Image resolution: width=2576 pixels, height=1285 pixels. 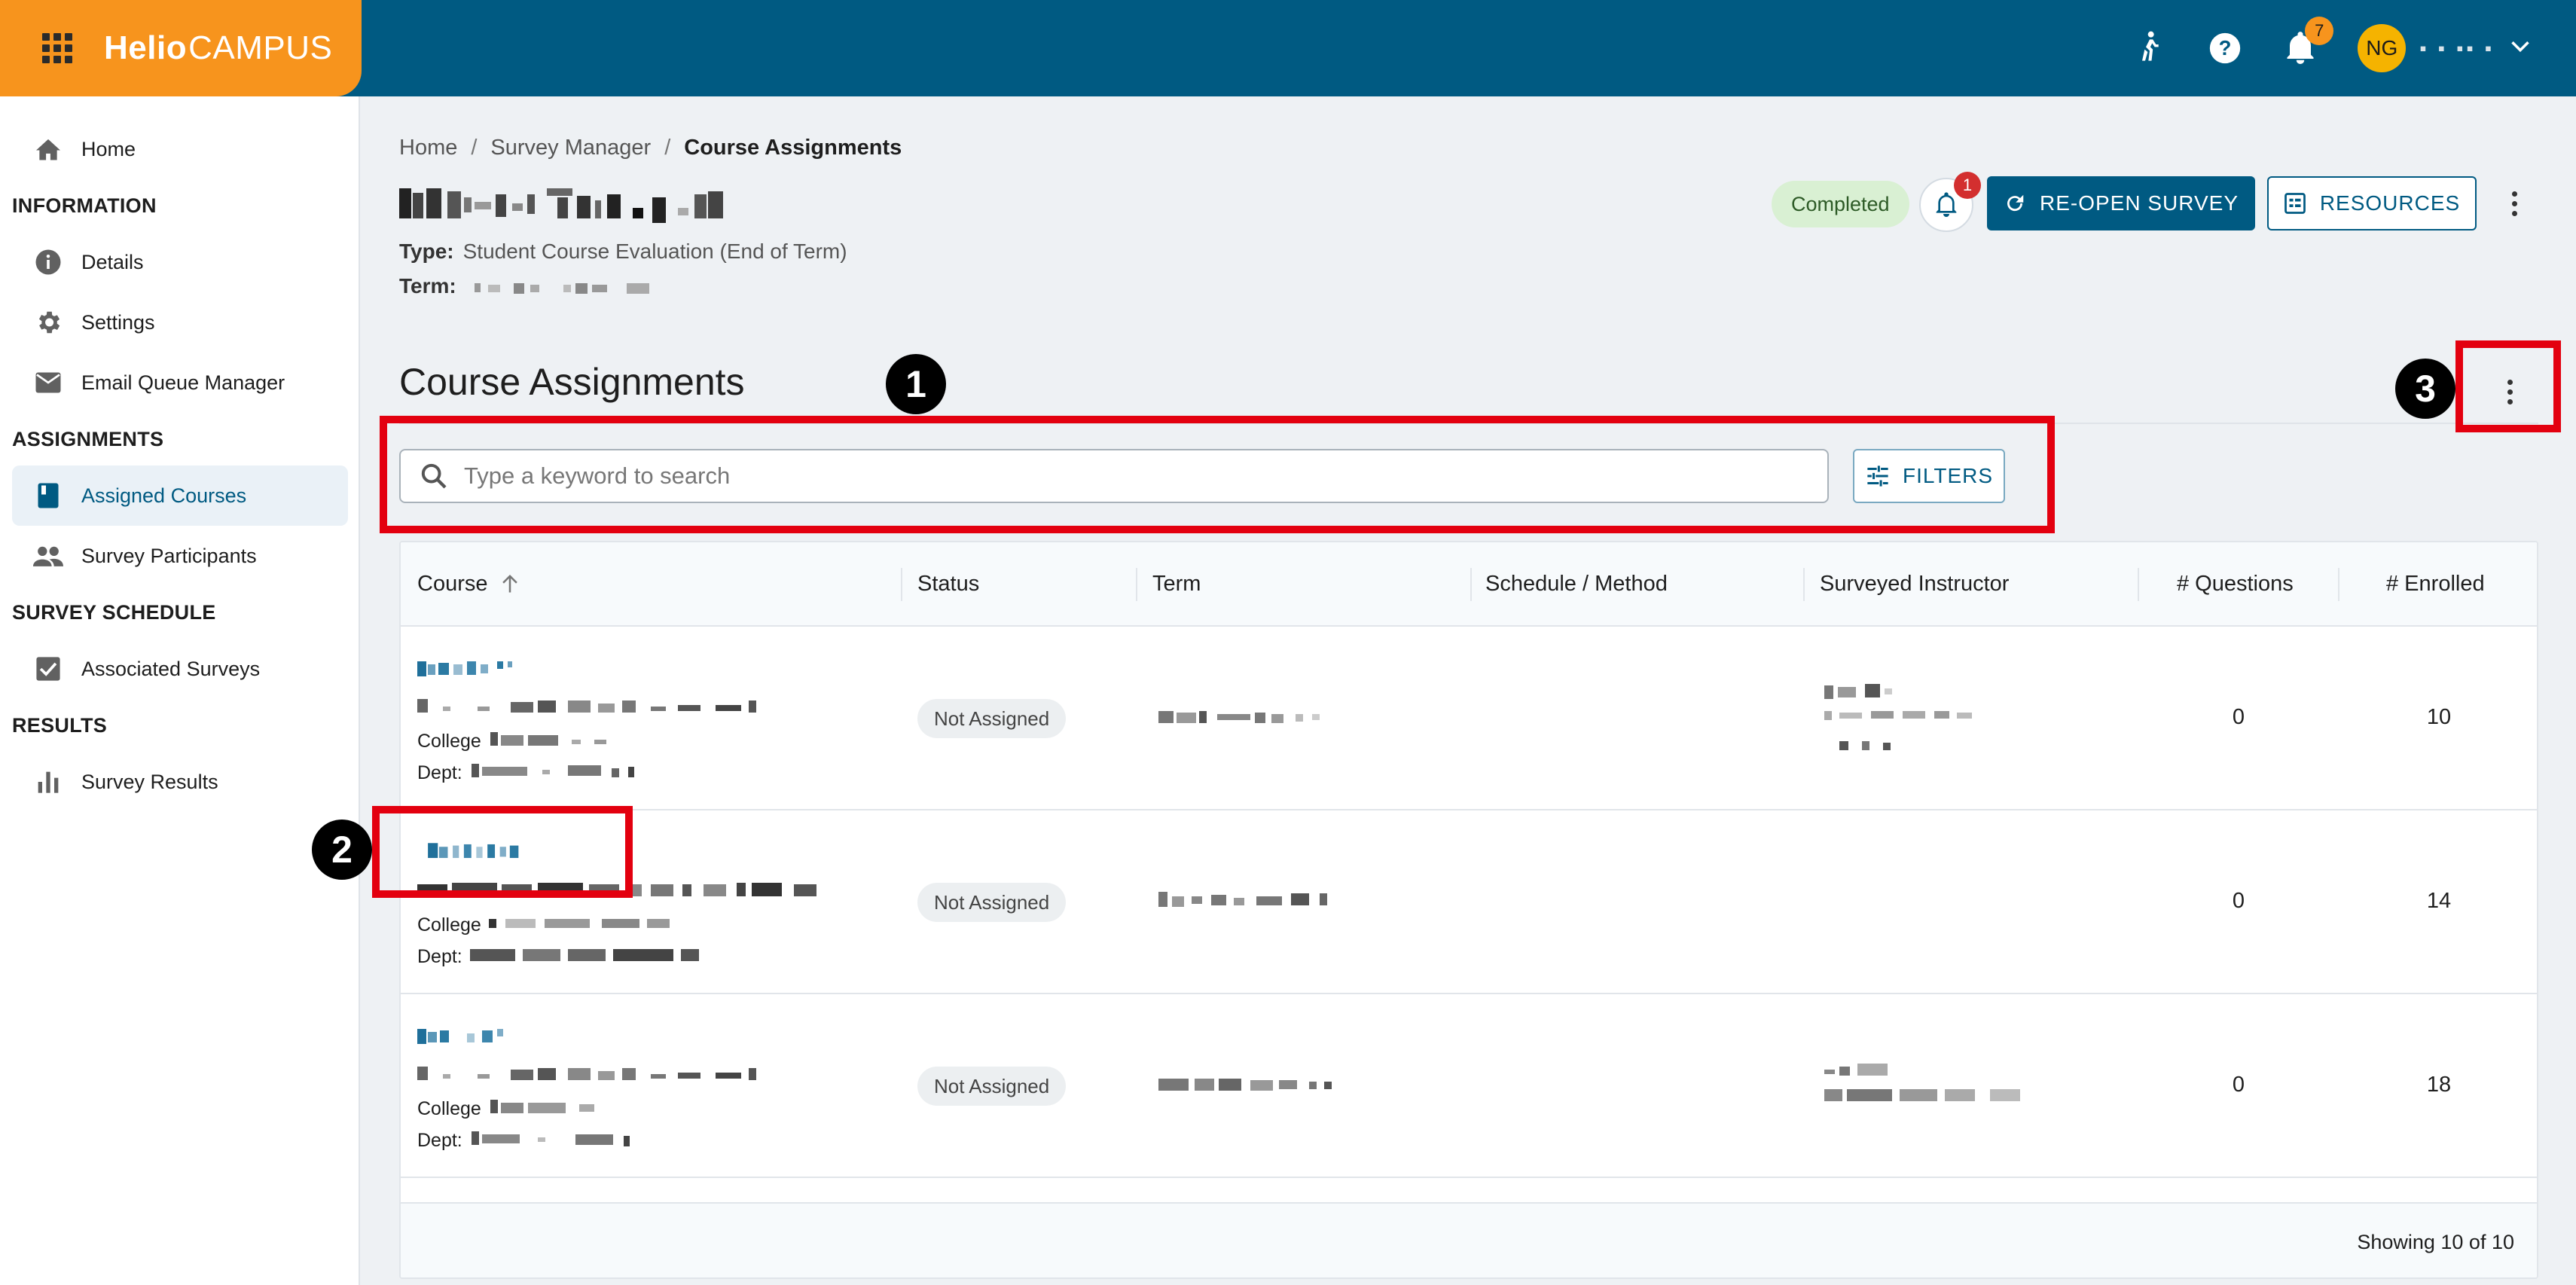 What do you see at coordinates (2439, 717) in the screenshot?
I see `enrolled-count: 10` at bounding box center [2439, 717].